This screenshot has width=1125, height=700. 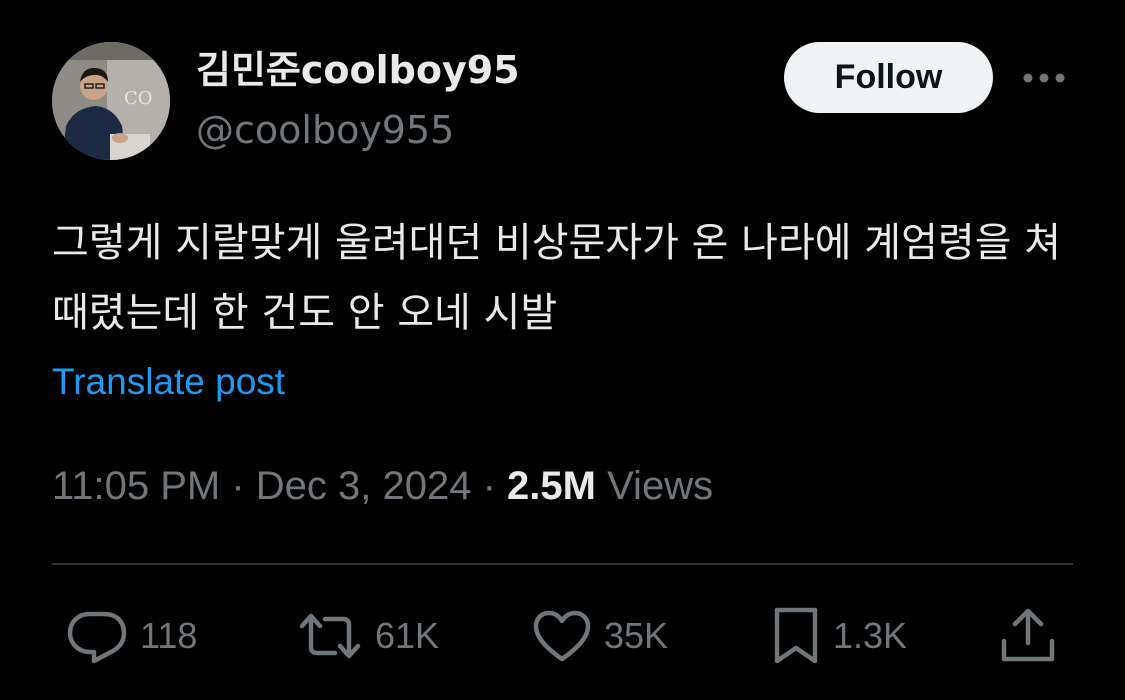 I want to click on share-icon, so click(x=1028, y=635).